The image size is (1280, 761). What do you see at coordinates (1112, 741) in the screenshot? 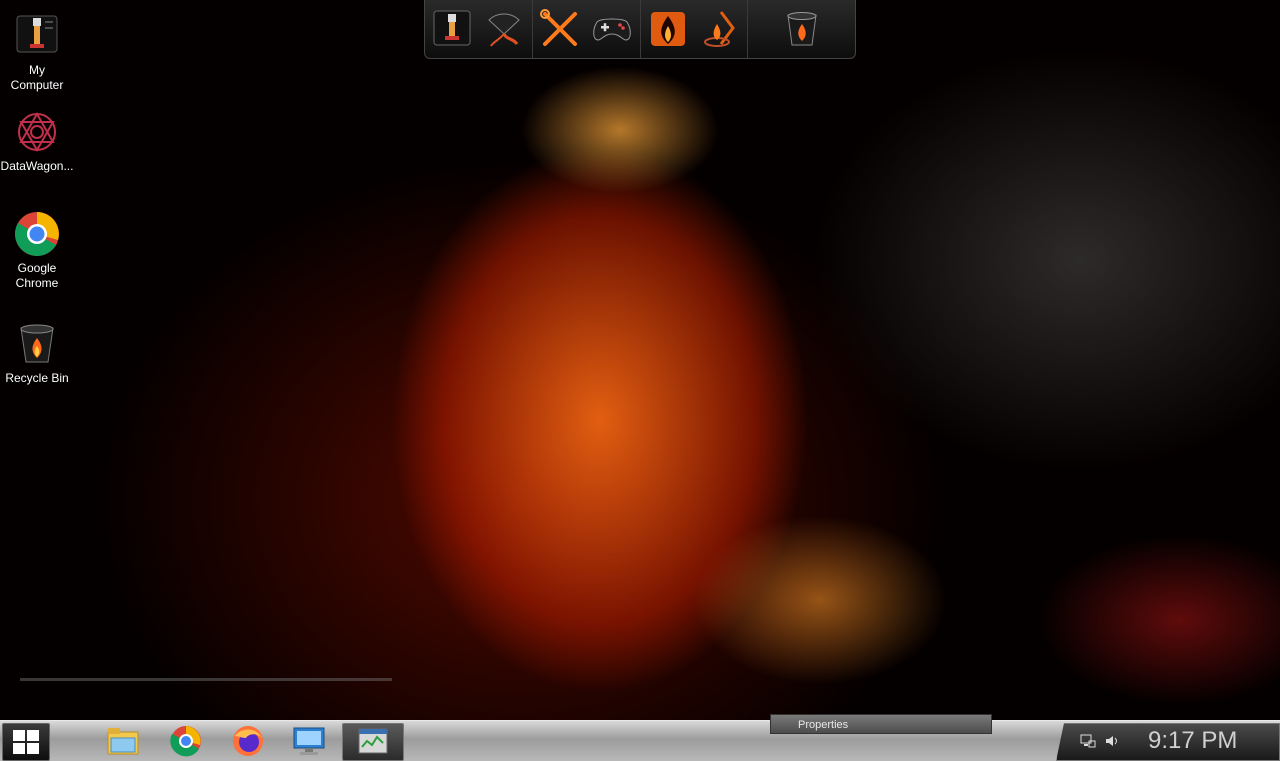
I see `volume-icon` at bounding box center [1112, 741].